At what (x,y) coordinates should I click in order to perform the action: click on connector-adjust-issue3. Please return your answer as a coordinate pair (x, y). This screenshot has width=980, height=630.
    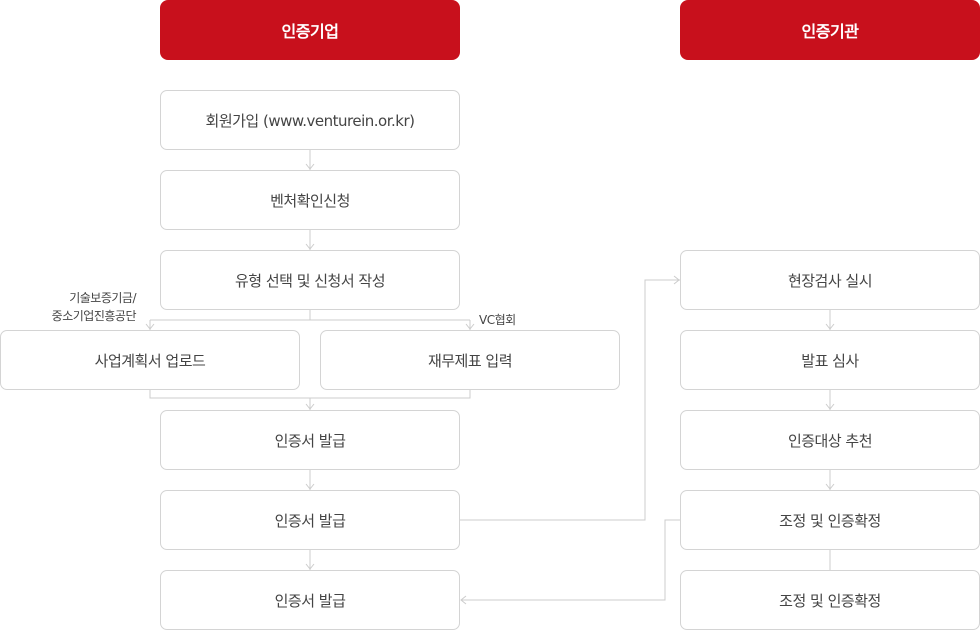
    Looking at the image, I should click on (570, 560).